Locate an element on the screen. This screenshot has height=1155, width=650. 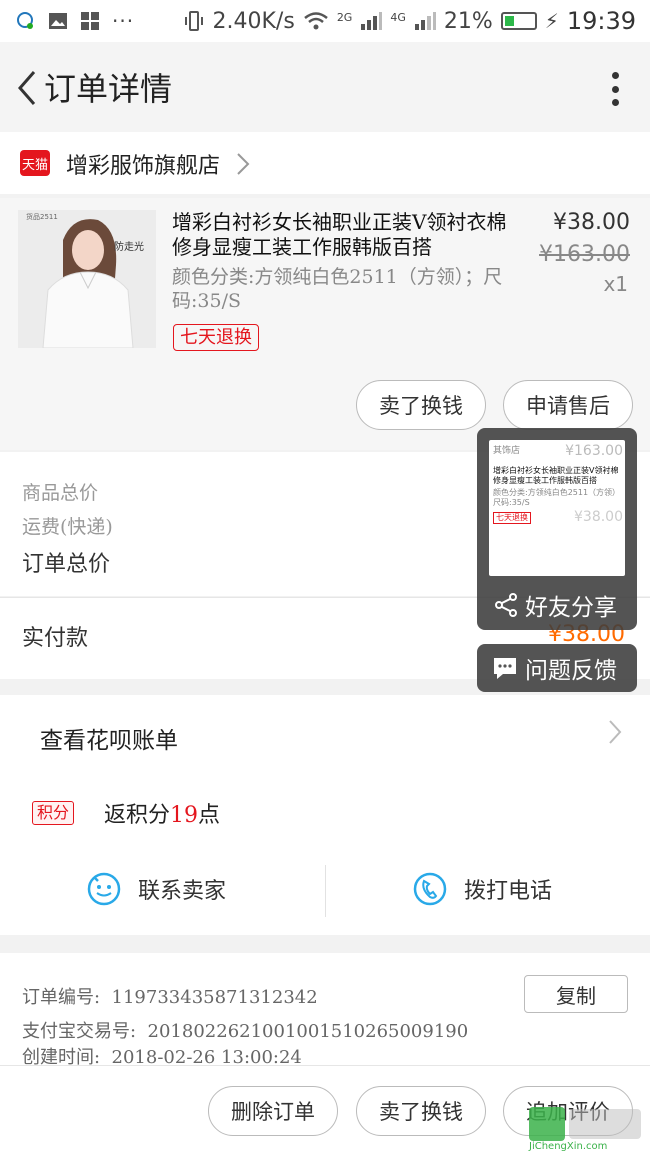
back-arrow-icon is located at coordinates (27, 88).